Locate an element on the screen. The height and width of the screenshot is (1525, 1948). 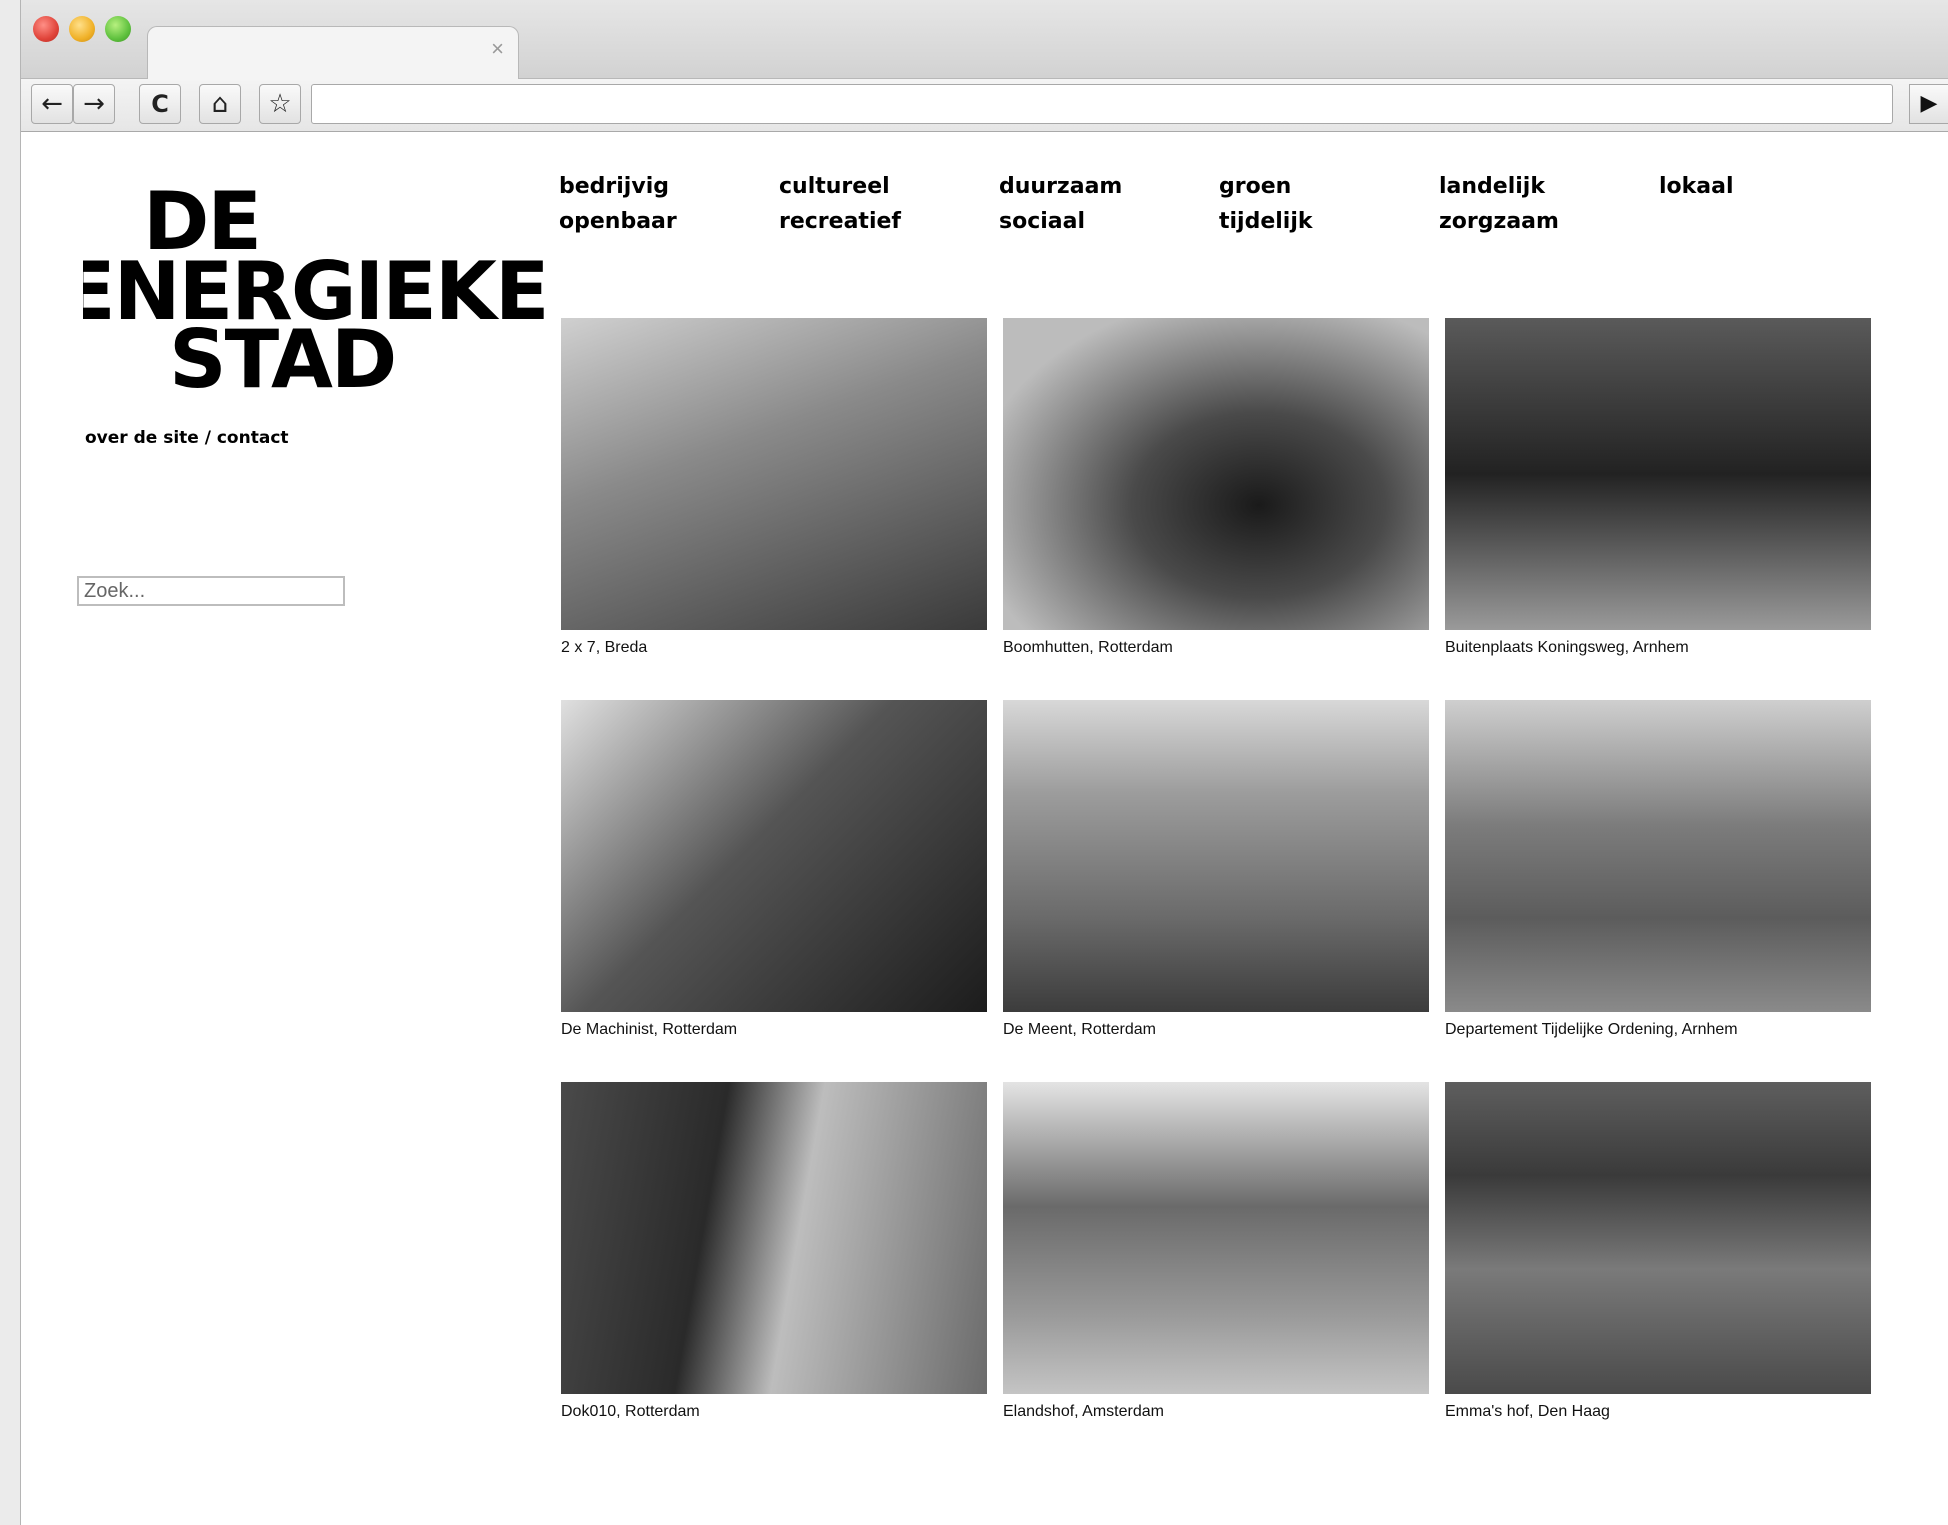
project-card: 2 x 7, Breda is located at coordinates (774, 487).